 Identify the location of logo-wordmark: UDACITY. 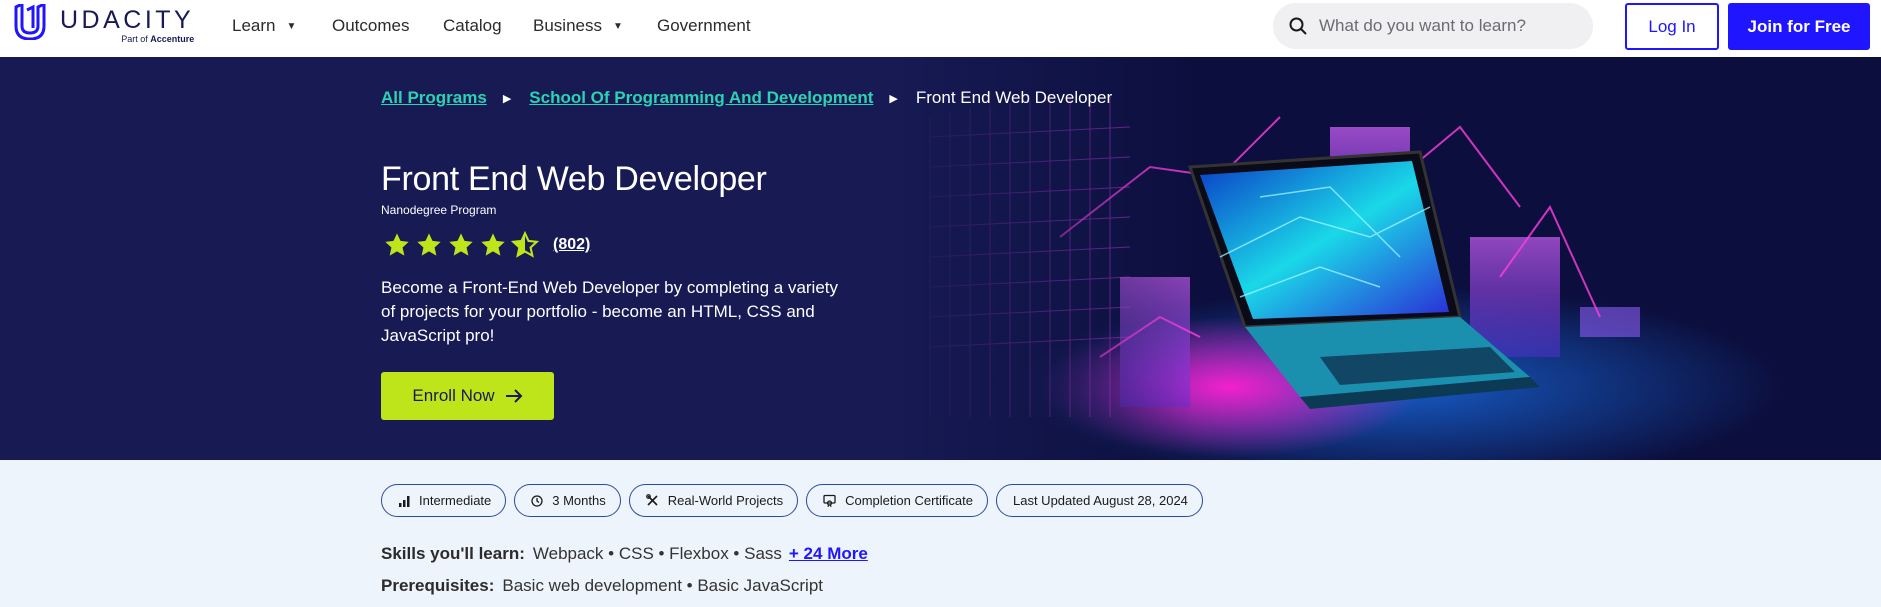
(127, 20).